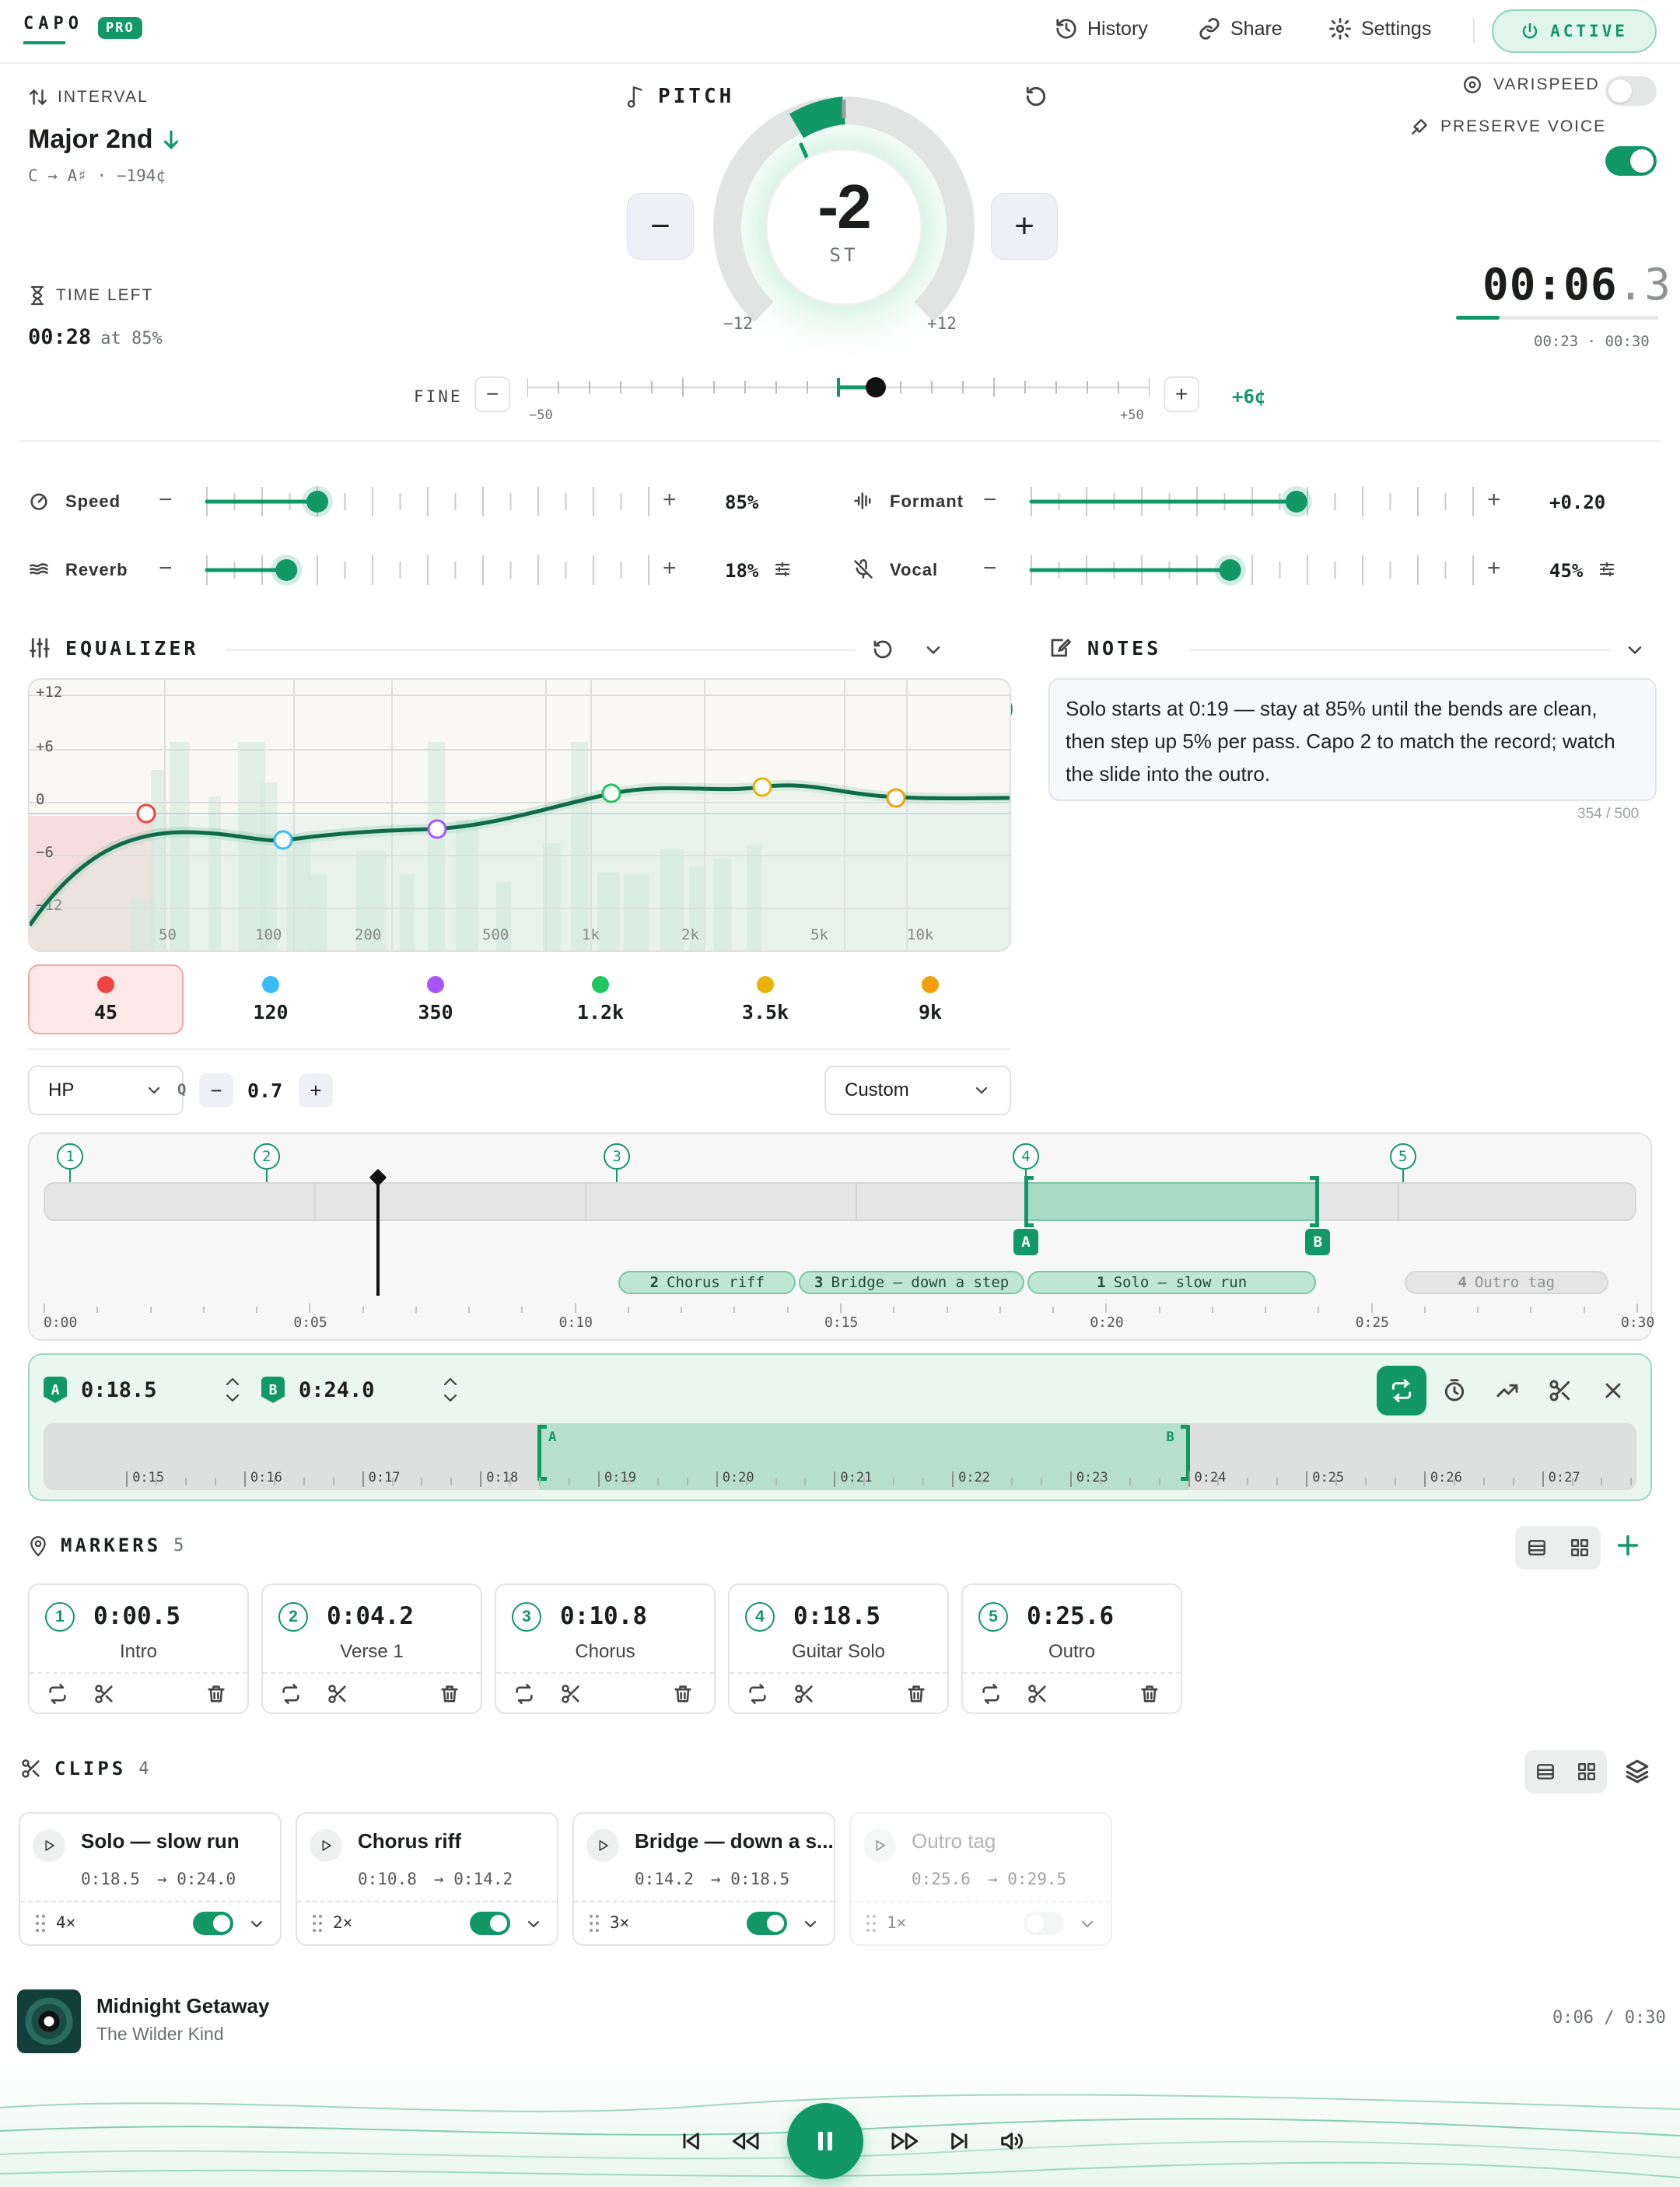 Image resolution: width=1680 pixels, height=2187 pixels. I want to click on speed-thumb, so click(317, 502).